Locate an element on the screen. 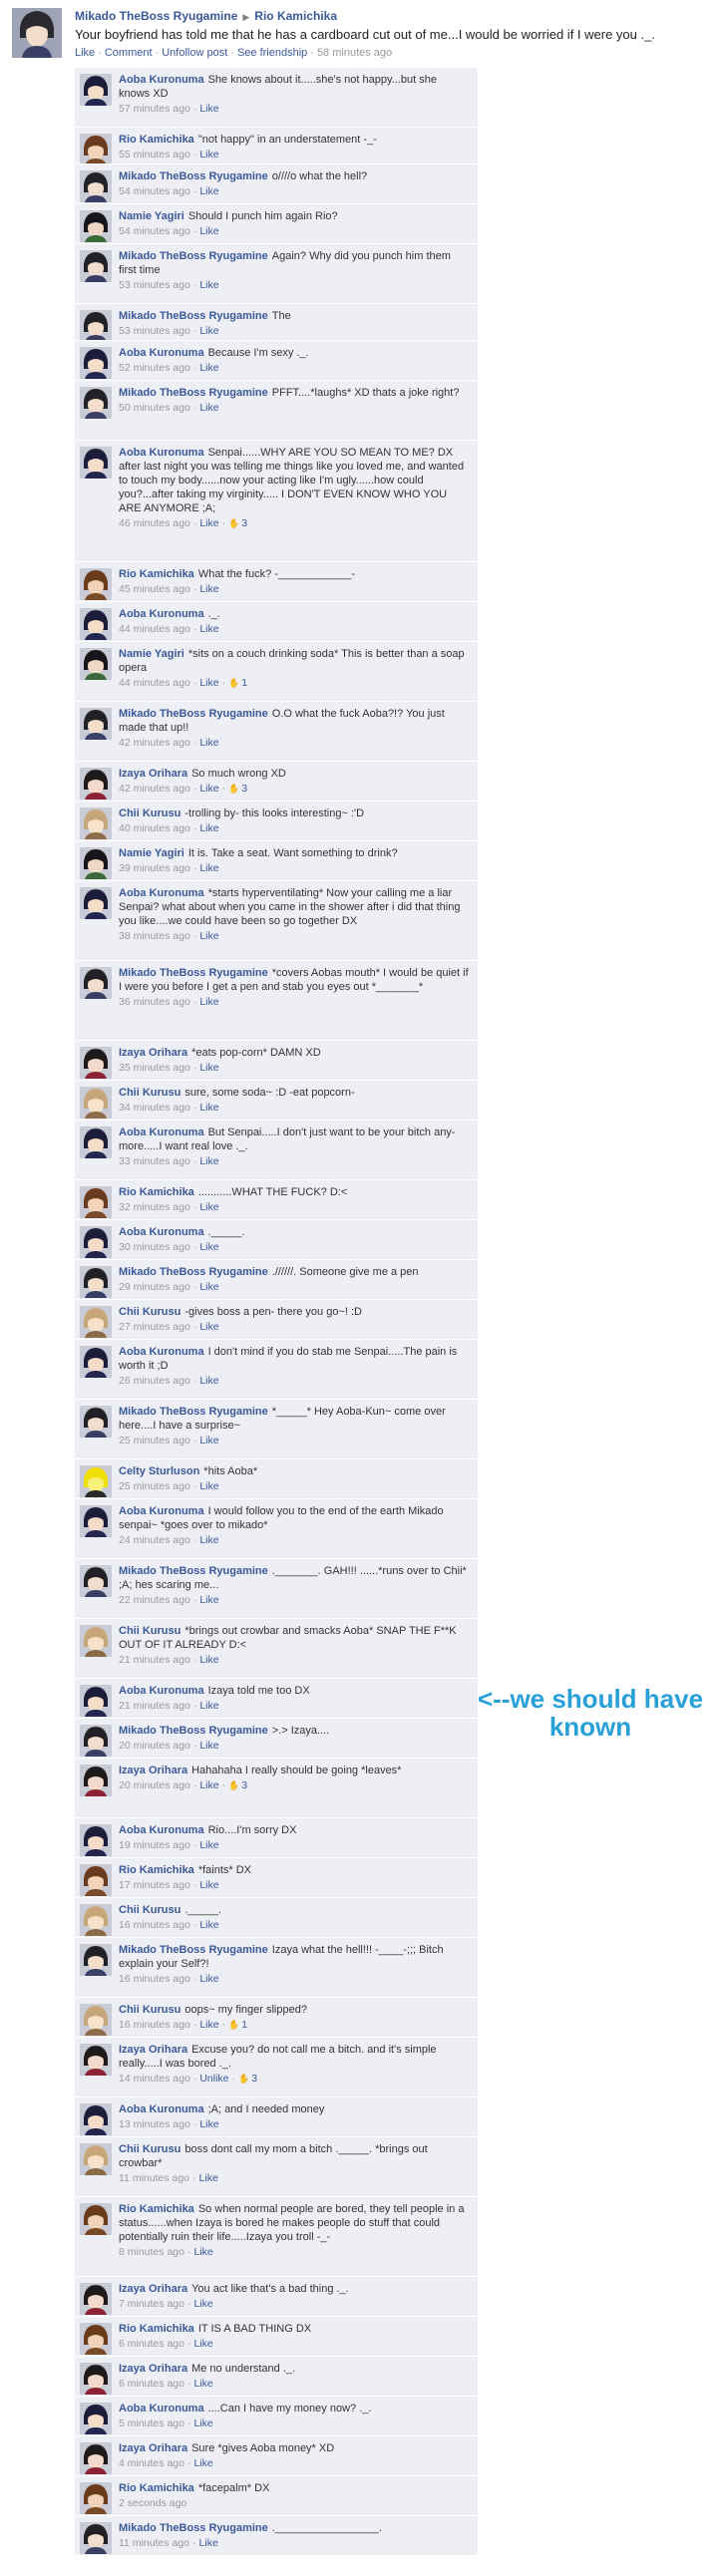 This screenshot has height=2576, width=726. comment-like-link: Unlike is located at coordinates (213, 2079).